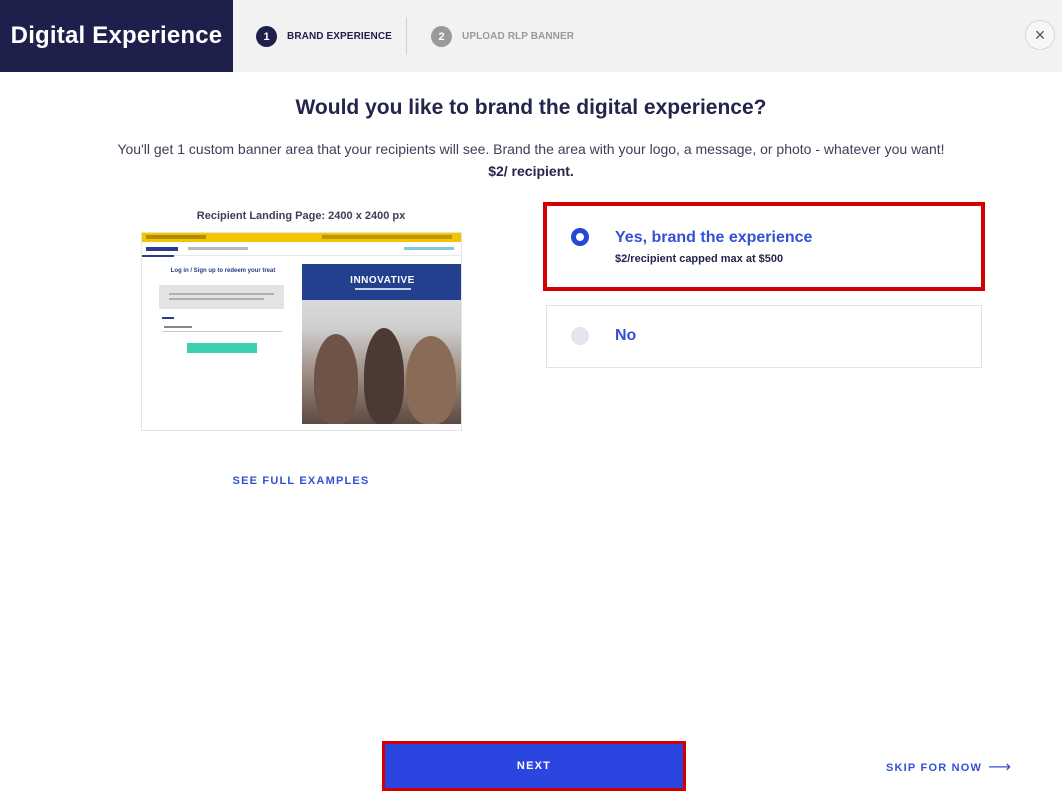  What do you see at coordinates (222, 327) in the screenshot?
I see `preview-email-field` at bounding box center [222, 327].